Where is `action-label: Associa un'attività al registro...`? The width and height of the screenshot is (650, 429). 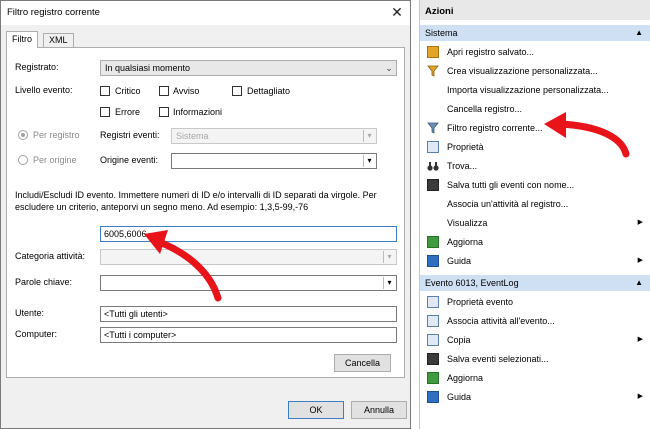 action-label: Associa un'attività al registro... is located at coordinates (508, 204).